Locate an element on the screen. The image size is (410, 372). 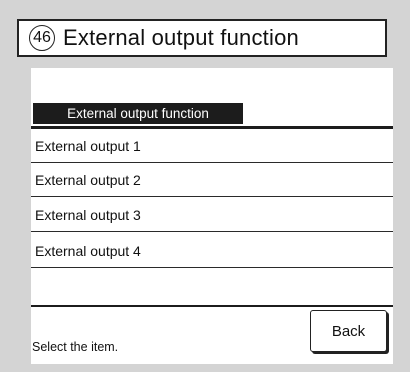
menu-item-external-output-4: External output 4 is located at coordinates (212, 251).